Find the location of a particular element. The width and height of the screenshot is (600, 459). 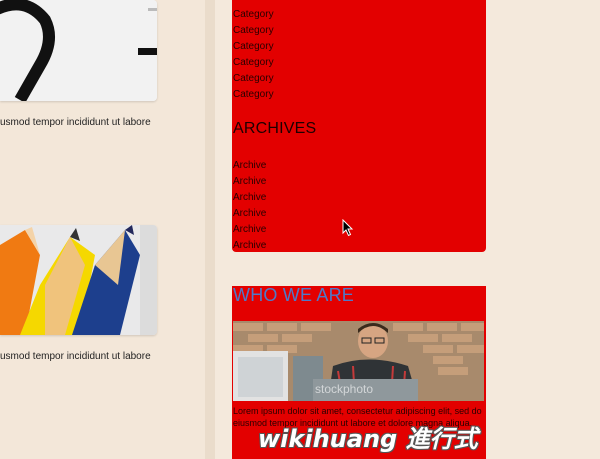

archives-heading: ARCHIVES is located at coordinates (275, 128).